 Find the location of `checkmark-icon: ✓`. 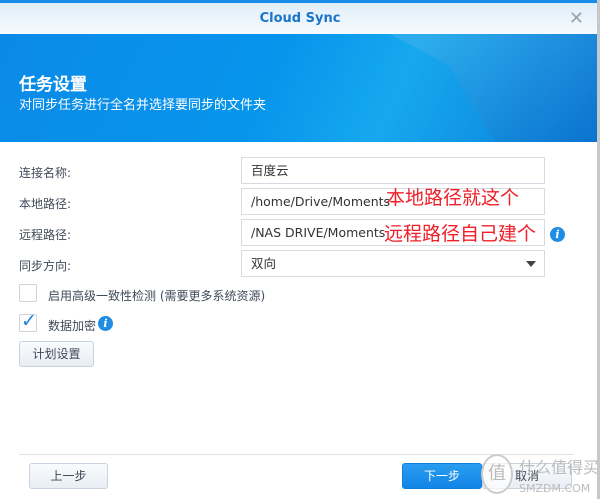

checkmark-icon: ✓ is located at coordinates (29, 321).